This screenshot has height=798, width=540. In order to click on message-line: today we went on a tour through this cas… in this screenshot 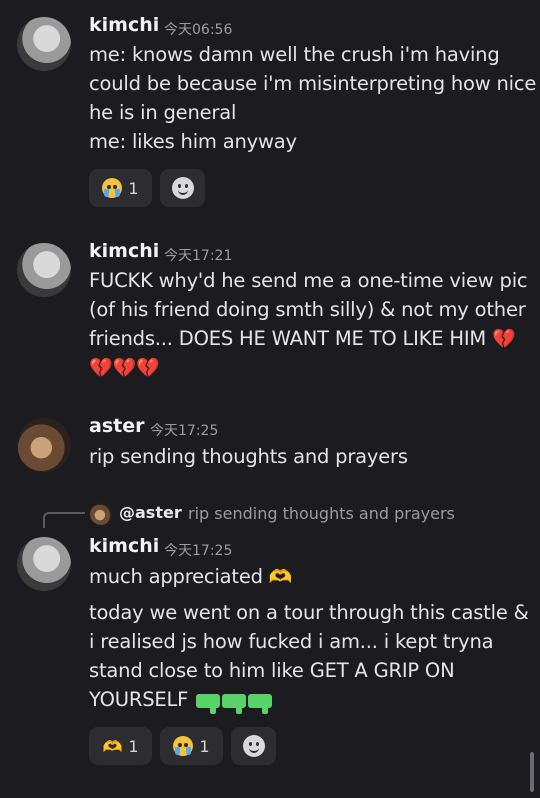, I will do `click(309, 612)`.